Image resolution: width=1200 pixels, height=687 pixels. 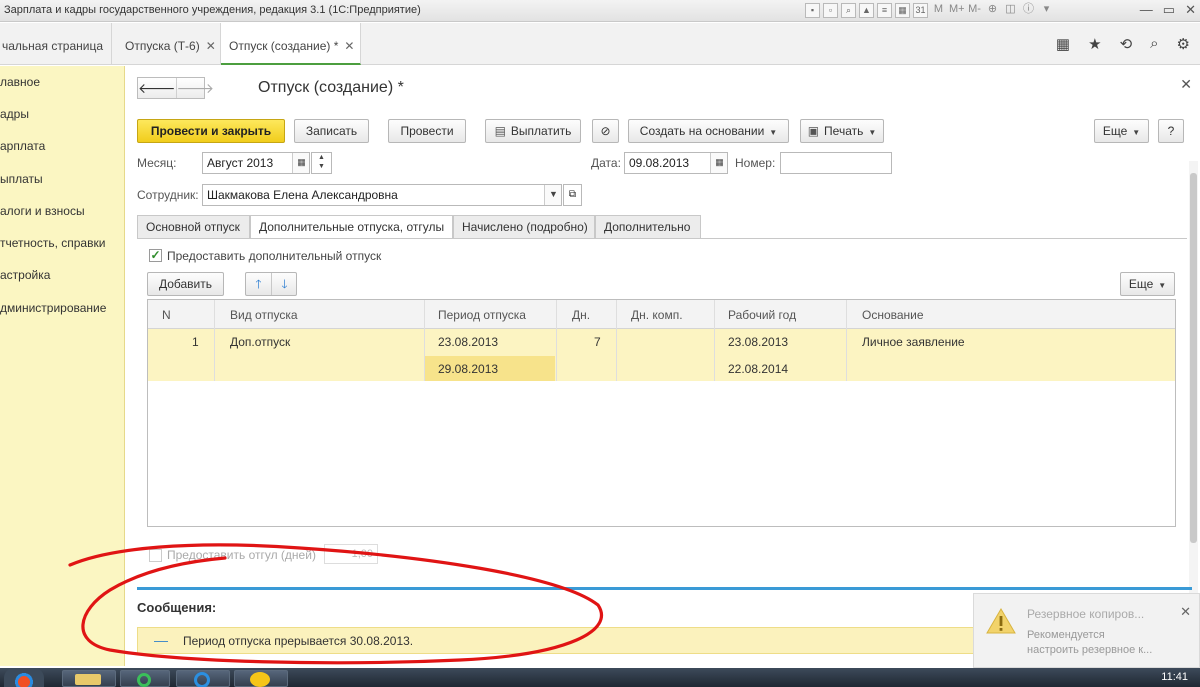 What do you see at coordinates (1171, 131) in the screenshot?
I see `help-button: ?` at bounding box center [1171, 131].